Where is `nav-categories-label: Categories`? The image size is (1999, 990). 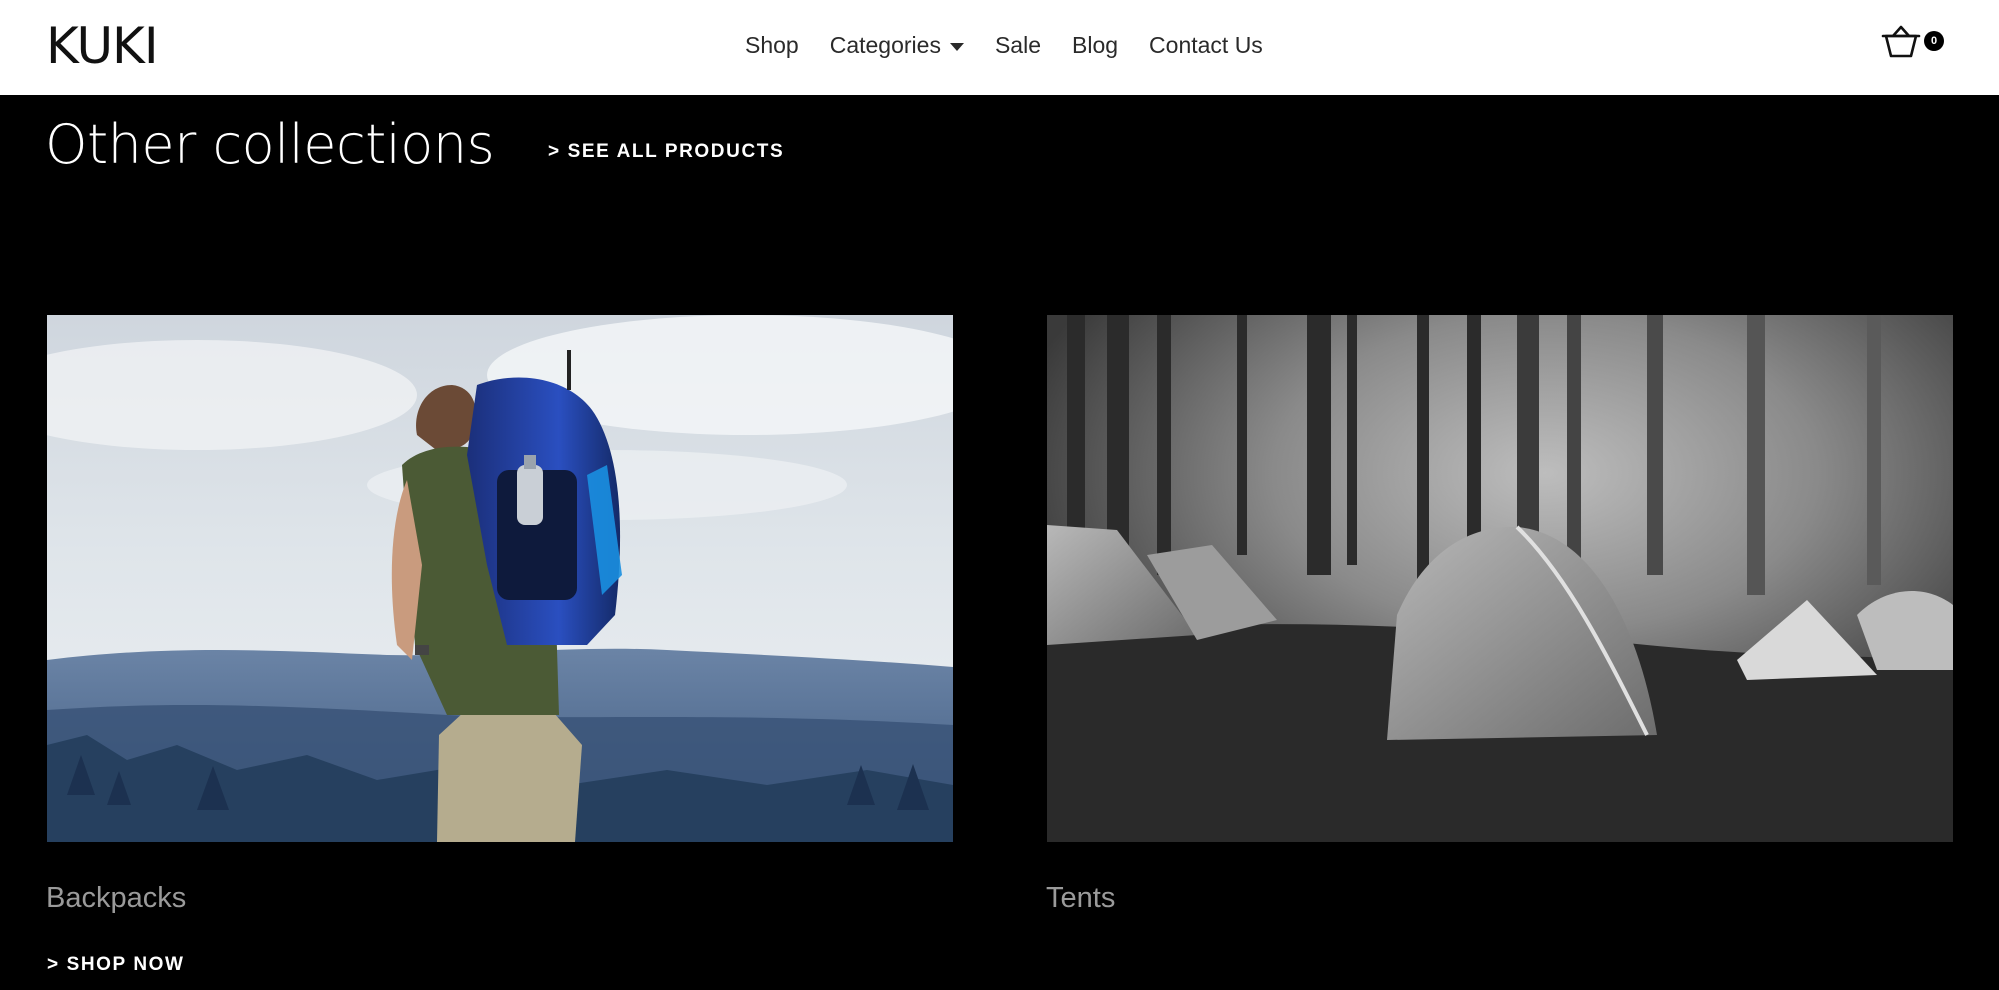
nav-categories-label: Categories is located at coordinates (885, 45).